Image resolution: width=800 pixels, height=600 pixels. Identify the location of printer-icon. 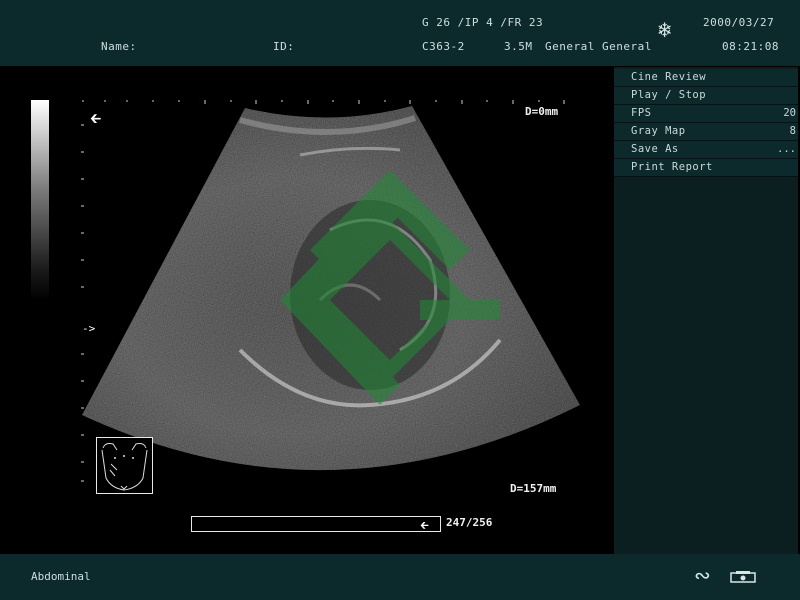
(743, 577).